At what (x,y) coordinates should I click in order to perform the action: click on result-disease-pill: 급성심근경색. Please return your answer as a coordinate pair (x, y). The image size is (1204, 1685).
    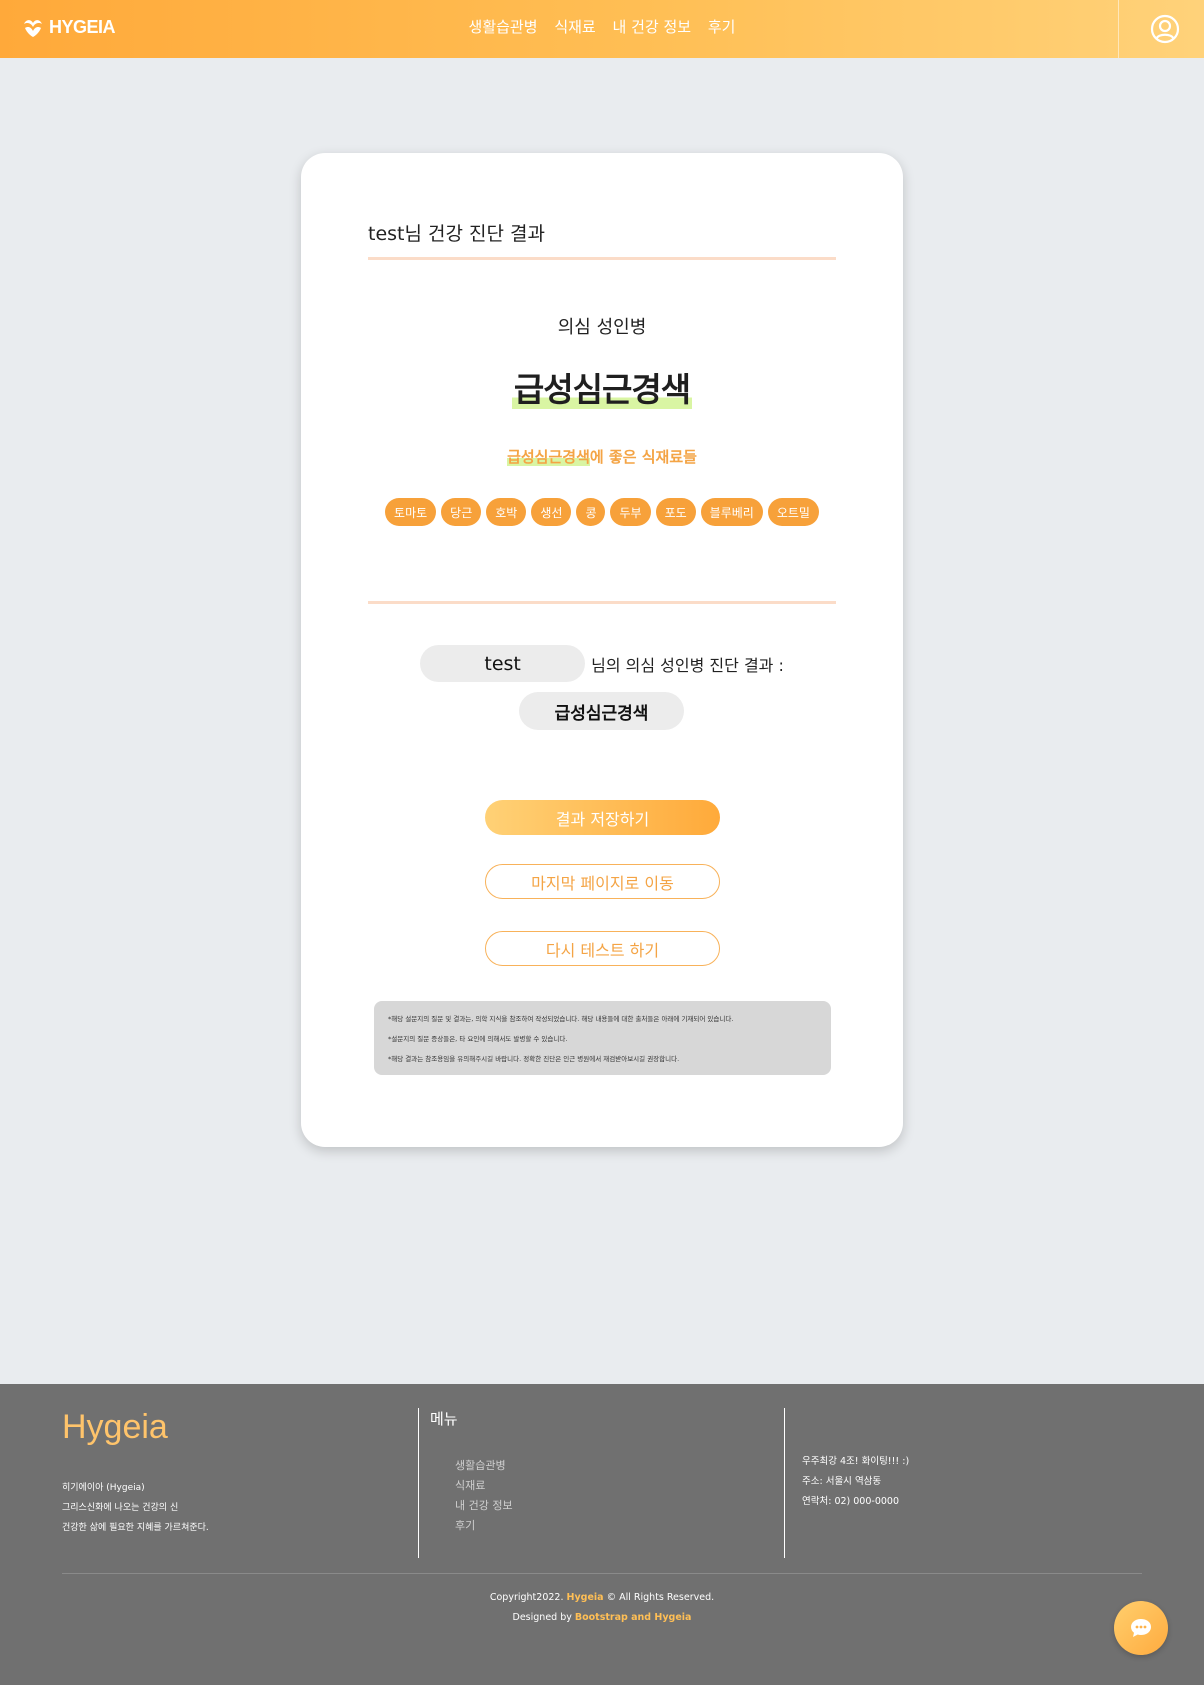
    Looking at the image, I should click on (601, 711).